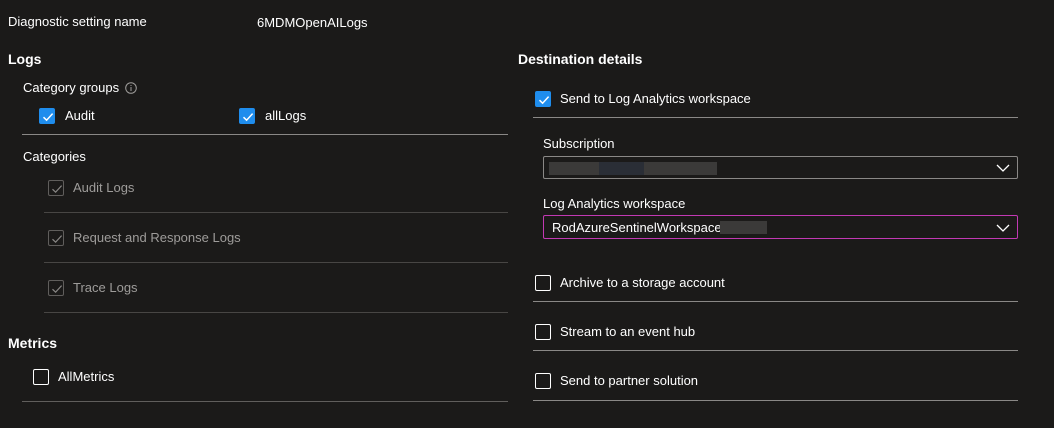  What do you see at coordinates (580, 59) in the screenshot?
I see `destination-details-heading: Destination details` at bounding box center [580, 59].